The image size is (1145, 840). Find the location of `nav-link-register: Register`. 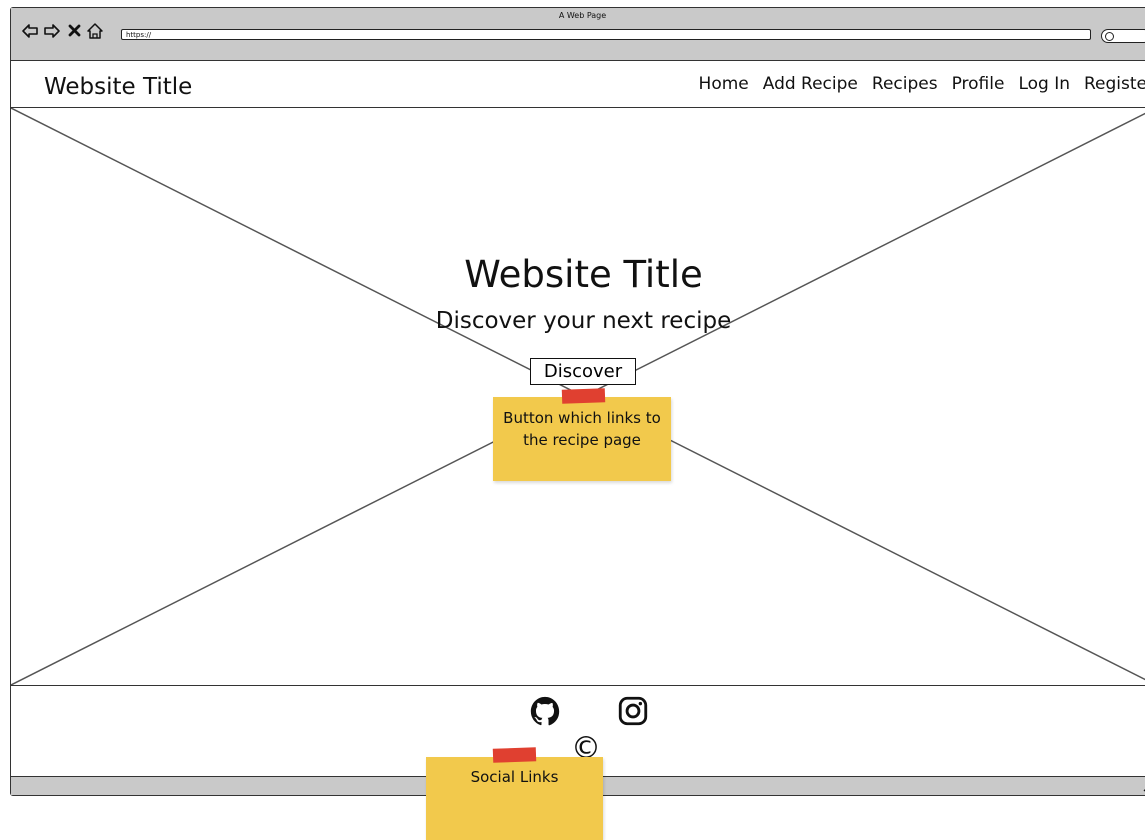

nav-link-register: Register is located at coordinates (1114, 84).